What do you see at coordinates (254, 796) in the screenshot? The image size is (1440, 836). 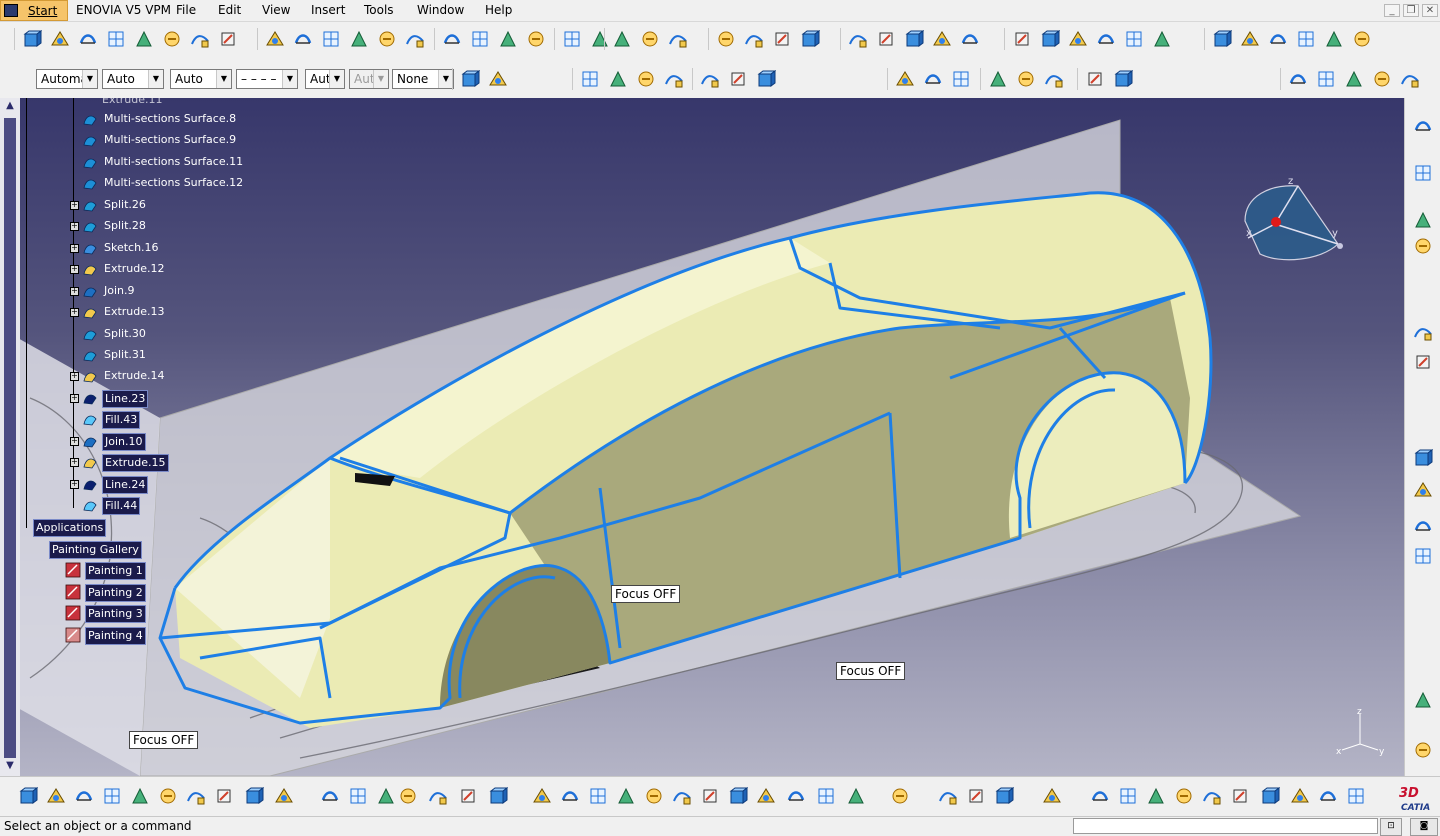 I see `redo-icon` at bounding box center [254, 796].